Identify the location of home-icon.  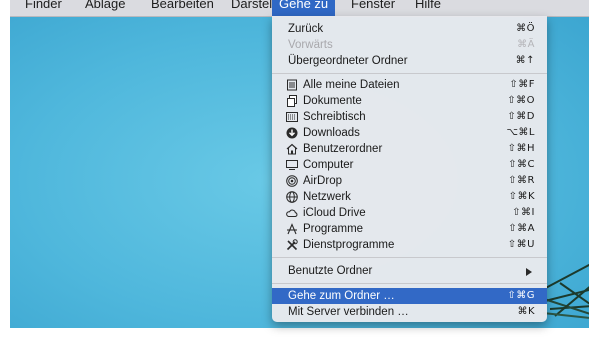
(292, 149).